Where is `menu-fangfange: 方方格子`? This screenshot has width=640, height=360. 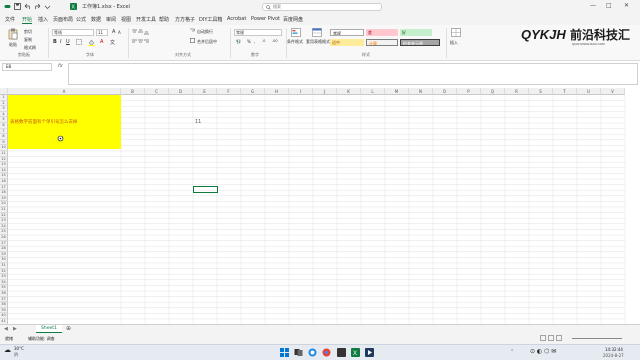 menu-fangfange: 方方格子 is located at coordinates (185, 19).